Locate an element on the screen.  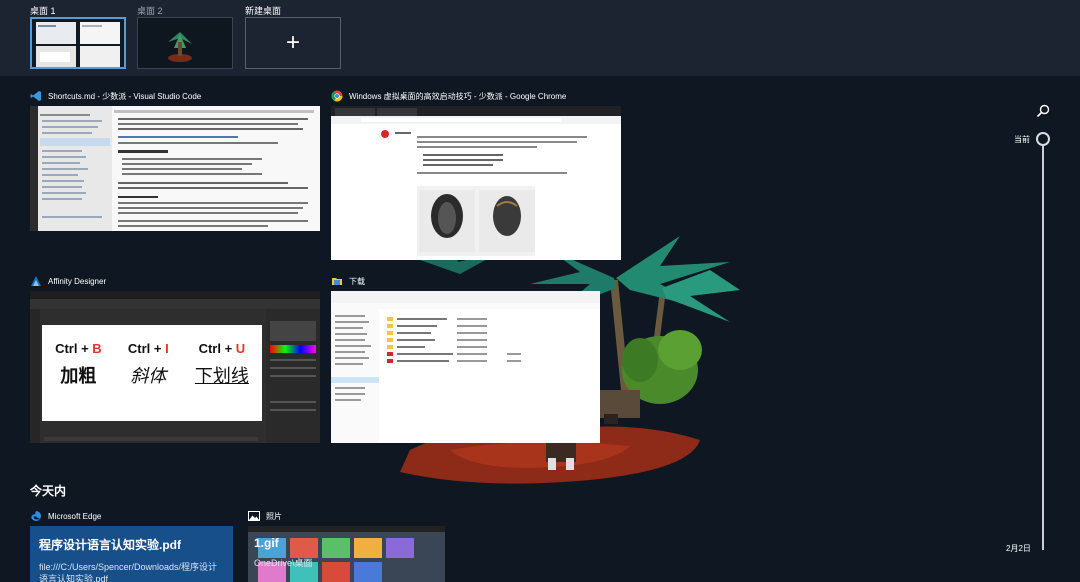
vscode-editor-preview is located at coordinates (175, 168).